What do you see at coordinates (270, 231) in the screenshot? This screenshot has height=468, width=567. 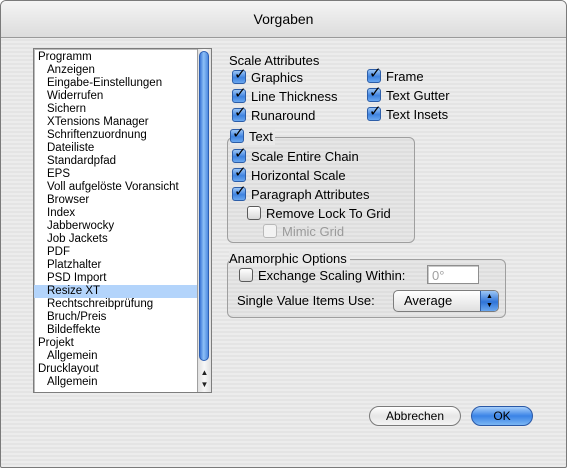 I see `checkbox-disabled-icon` at bounding box center [270, 231].